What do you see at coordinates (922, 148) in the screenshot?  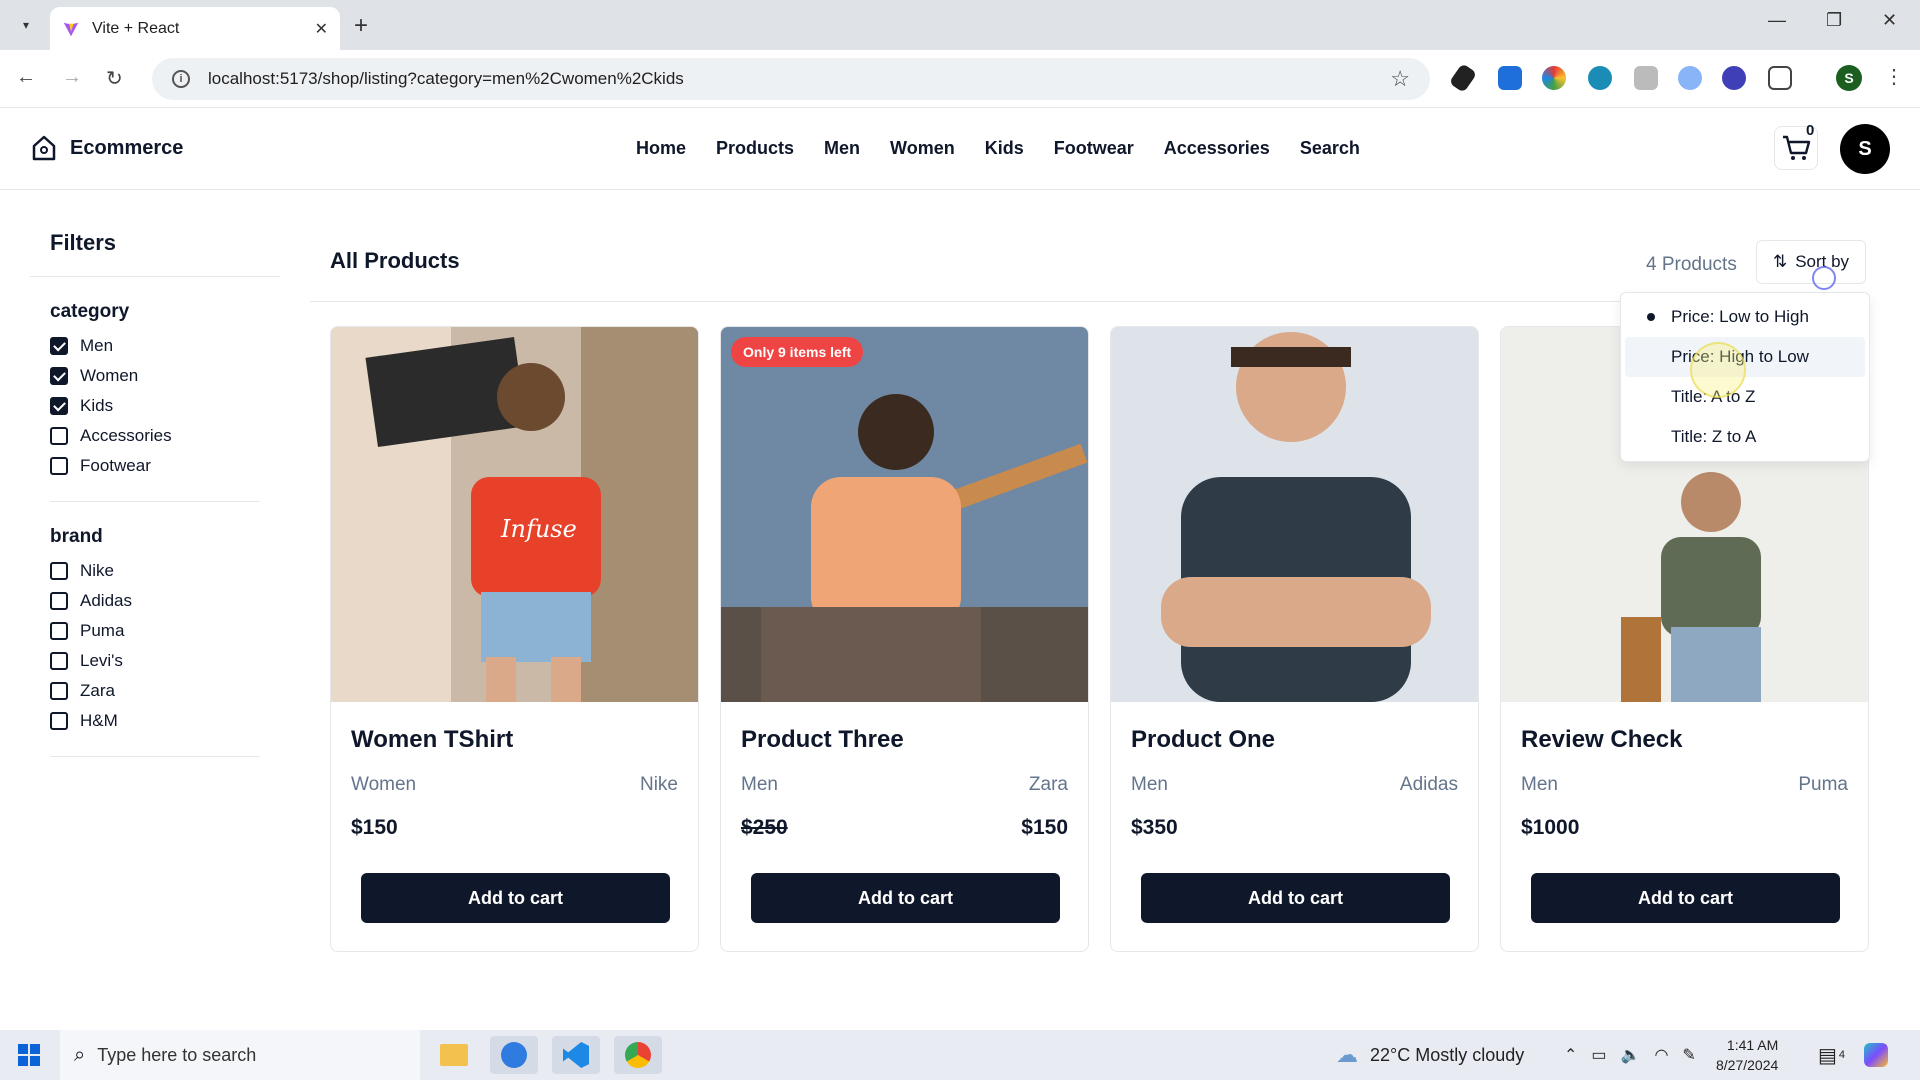 I see `nav-women: Women` at bounding box center [922, 148].